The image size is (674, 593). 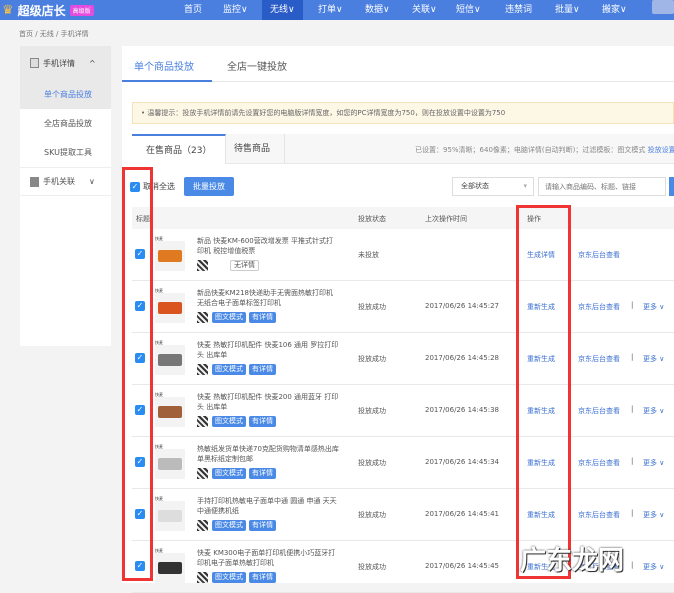 I want to click on sidebar-group-mobile-detail: 手机详情 ^, so click(x=65, y=63).